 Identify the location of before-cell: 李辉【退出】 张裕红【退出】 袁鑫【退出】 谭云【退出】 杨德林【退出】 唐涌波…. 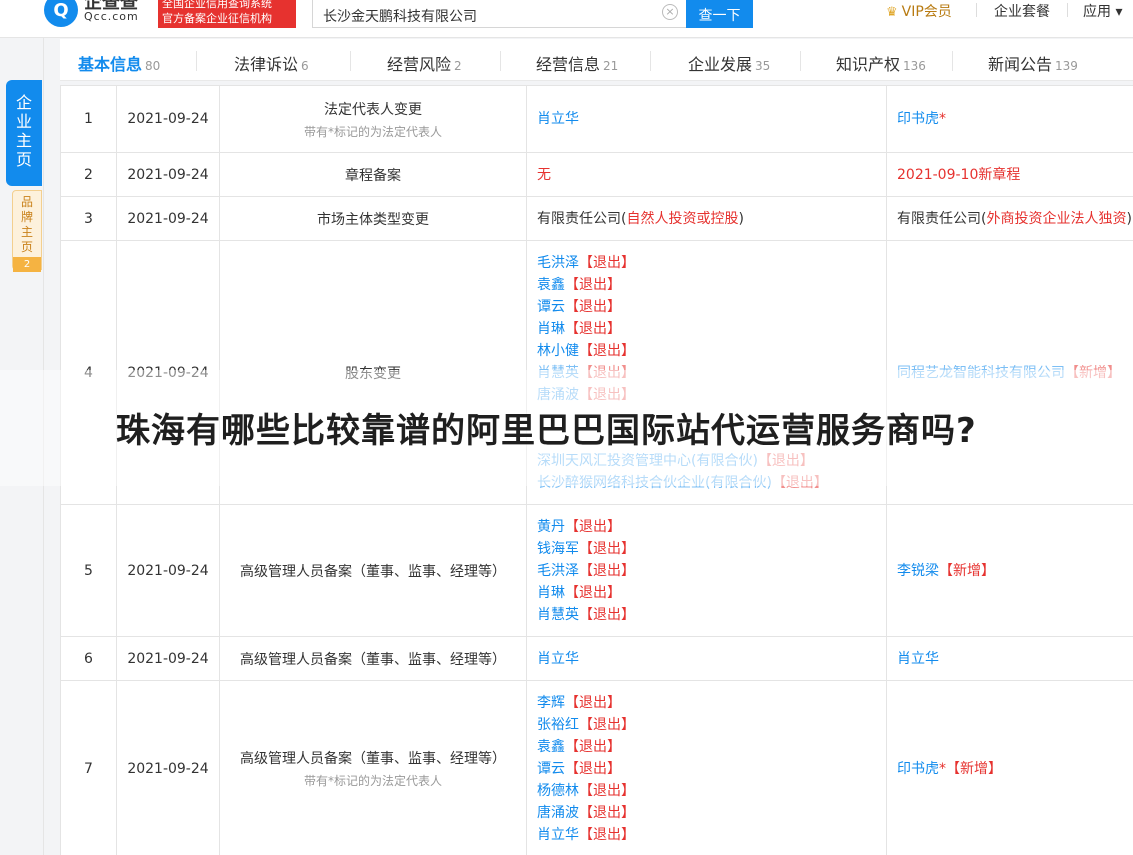
(706, 767).